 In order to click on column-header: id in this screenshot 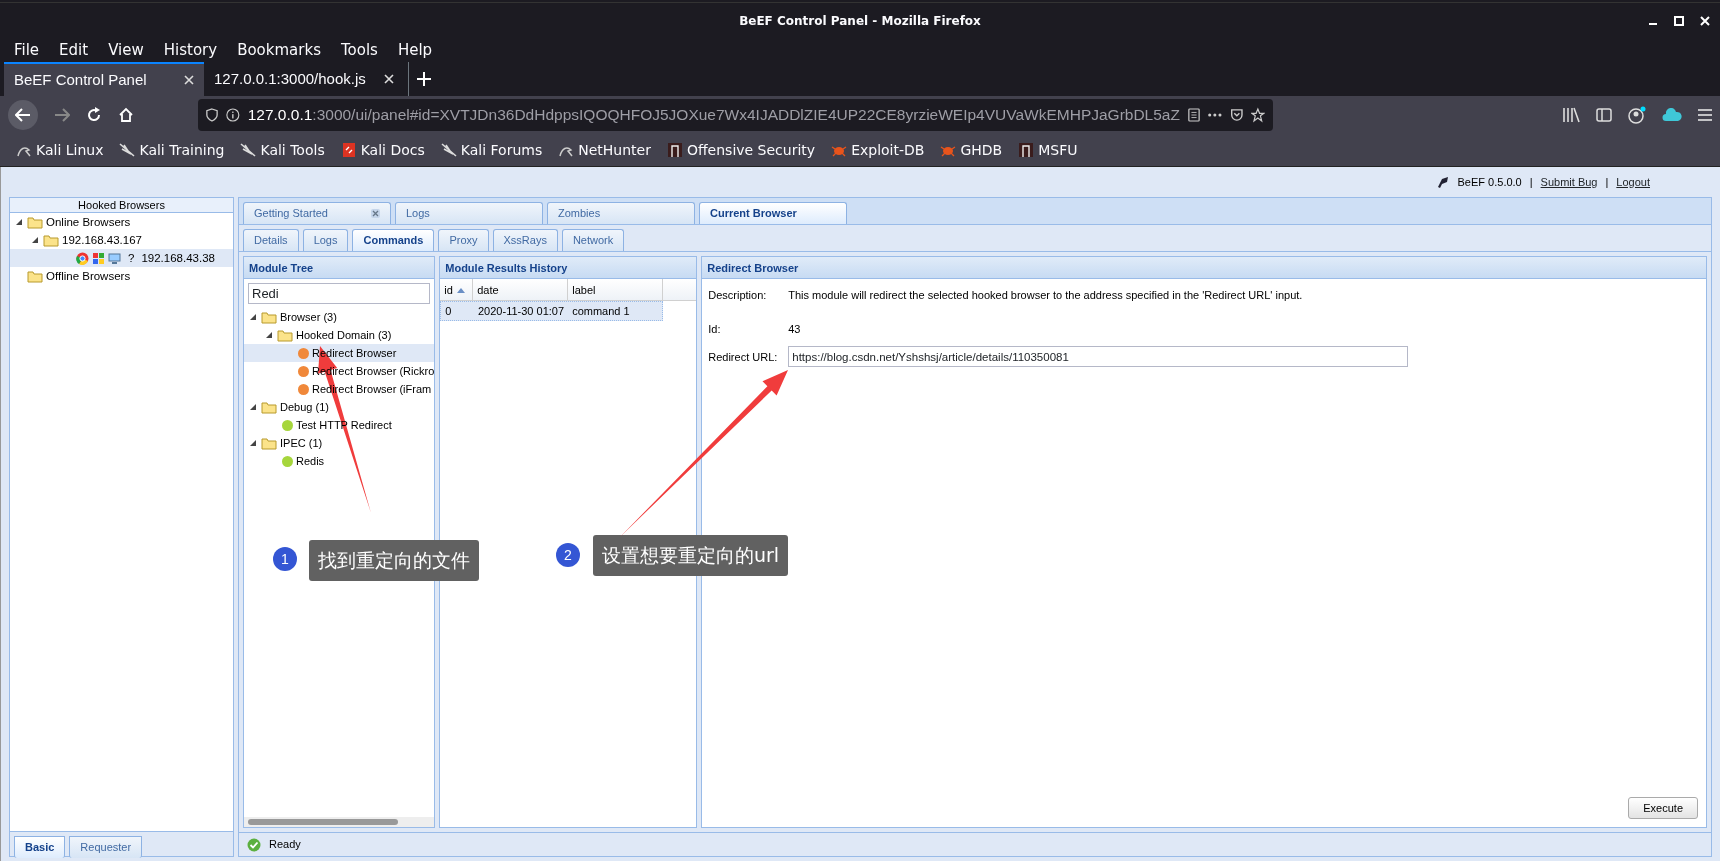, I will do `click(457, 289)`.